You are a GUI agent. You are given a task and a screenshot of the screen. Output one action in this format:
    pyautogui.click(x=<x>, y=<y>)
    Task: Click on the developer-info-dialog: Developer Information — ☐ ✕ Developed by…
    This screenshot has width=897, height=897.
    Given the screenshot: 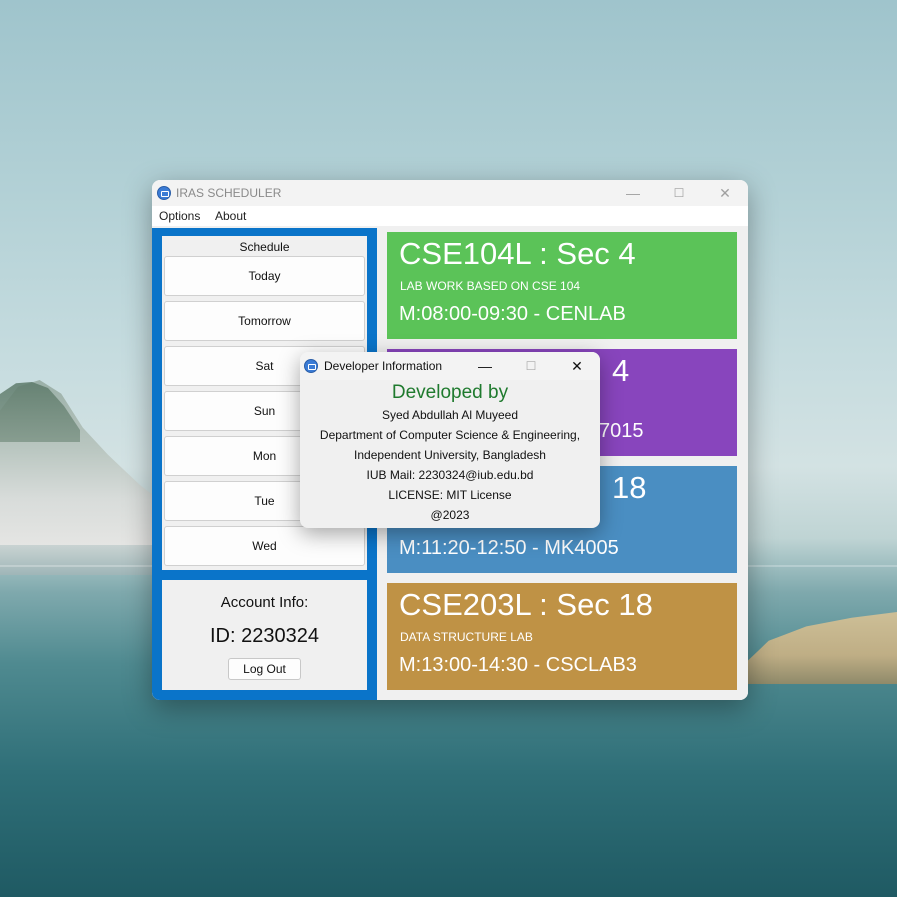 What is the action you would take?
    pyautogui.click(x=450, y=440)
    